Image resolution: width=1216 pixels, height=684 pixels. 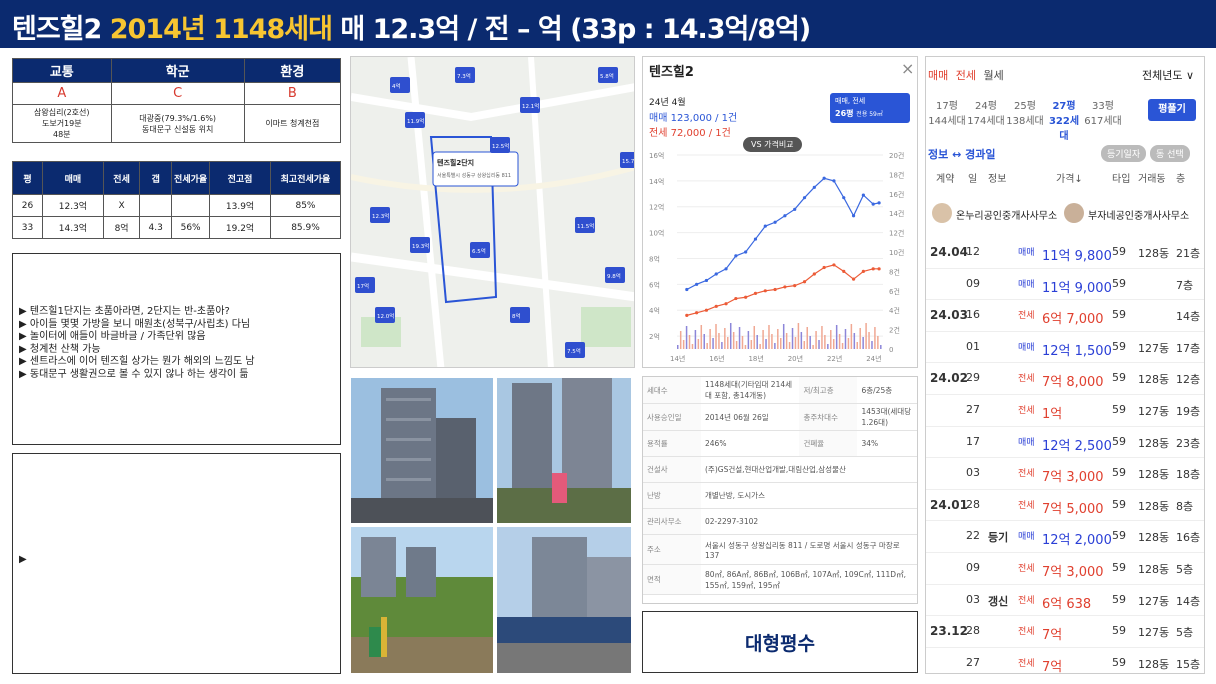 What do you see at coordinates (667, 103) in the screenshot?
I see `chart-date: 24년 4월` at bounding box center [667, 103].